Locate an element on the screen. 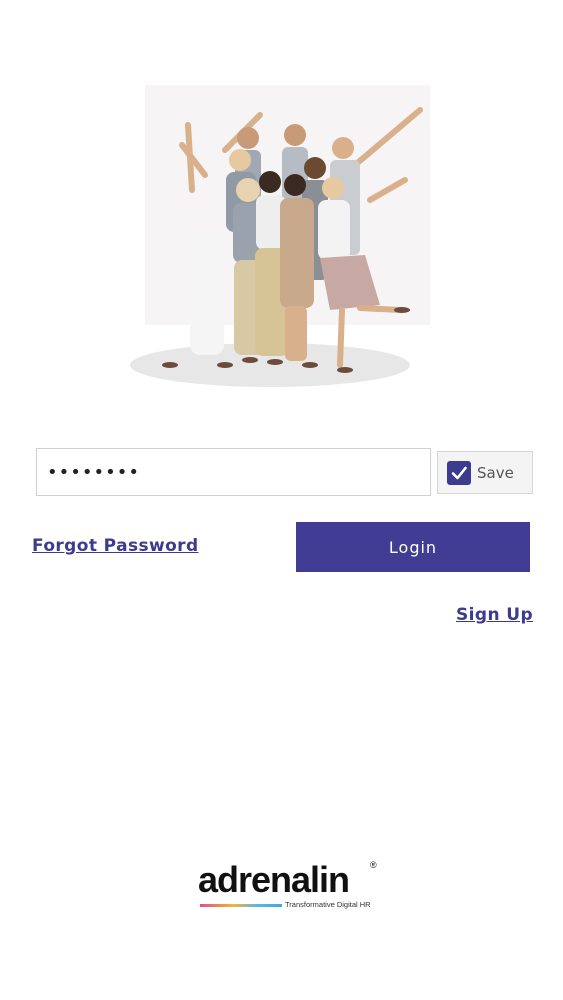  save-label: Save is located at coordinates (495, 472).